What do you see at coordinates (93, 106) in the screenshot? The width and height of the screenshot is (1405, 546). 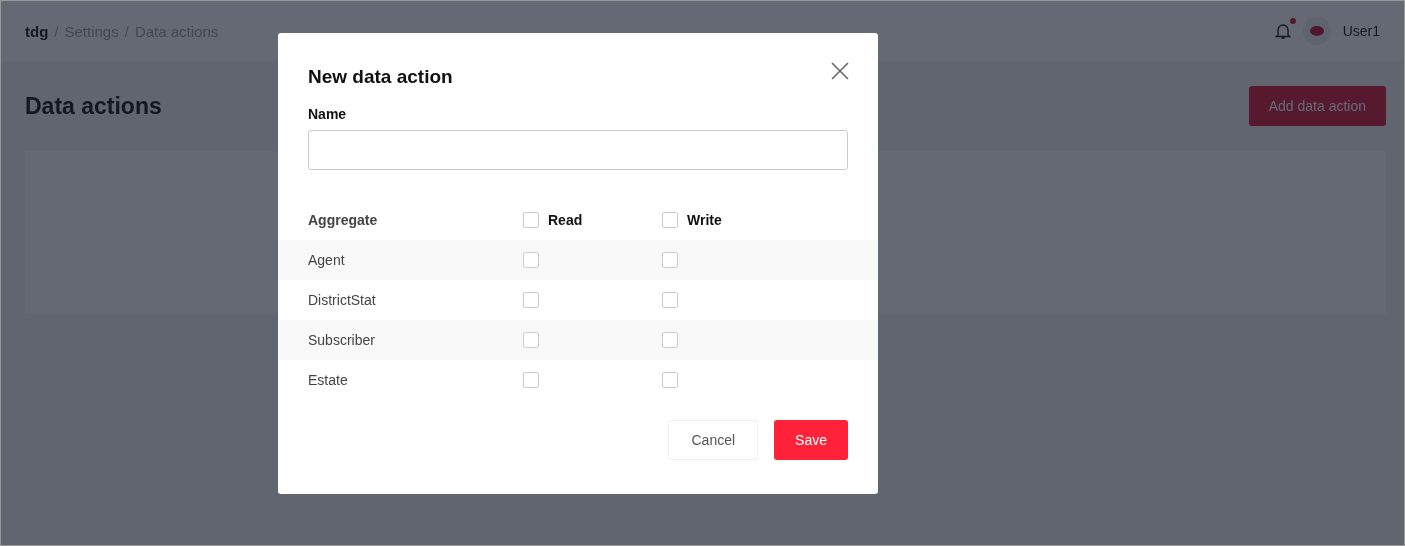 I see `page-title: Data actions` at bounding box center [93, 106].